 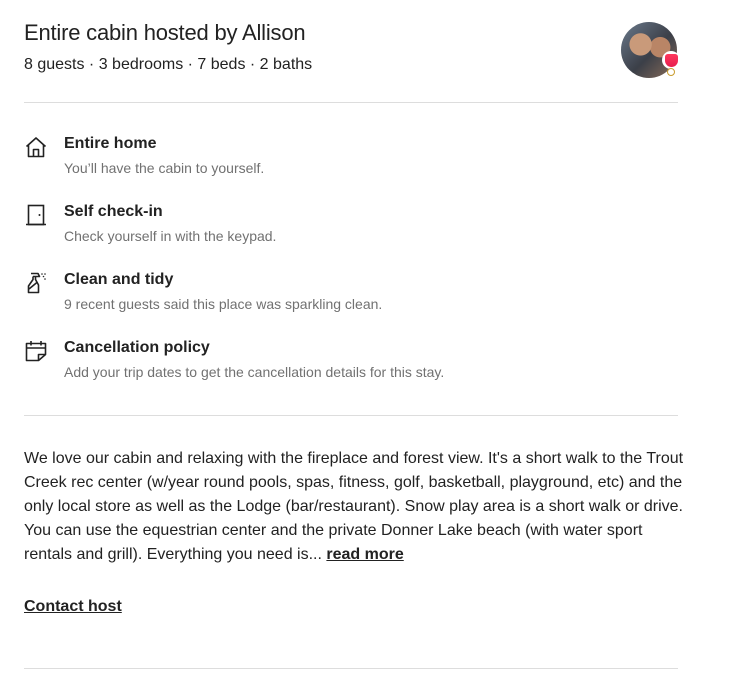 I want to click on calendar-icon, so click(x=36, y=351).